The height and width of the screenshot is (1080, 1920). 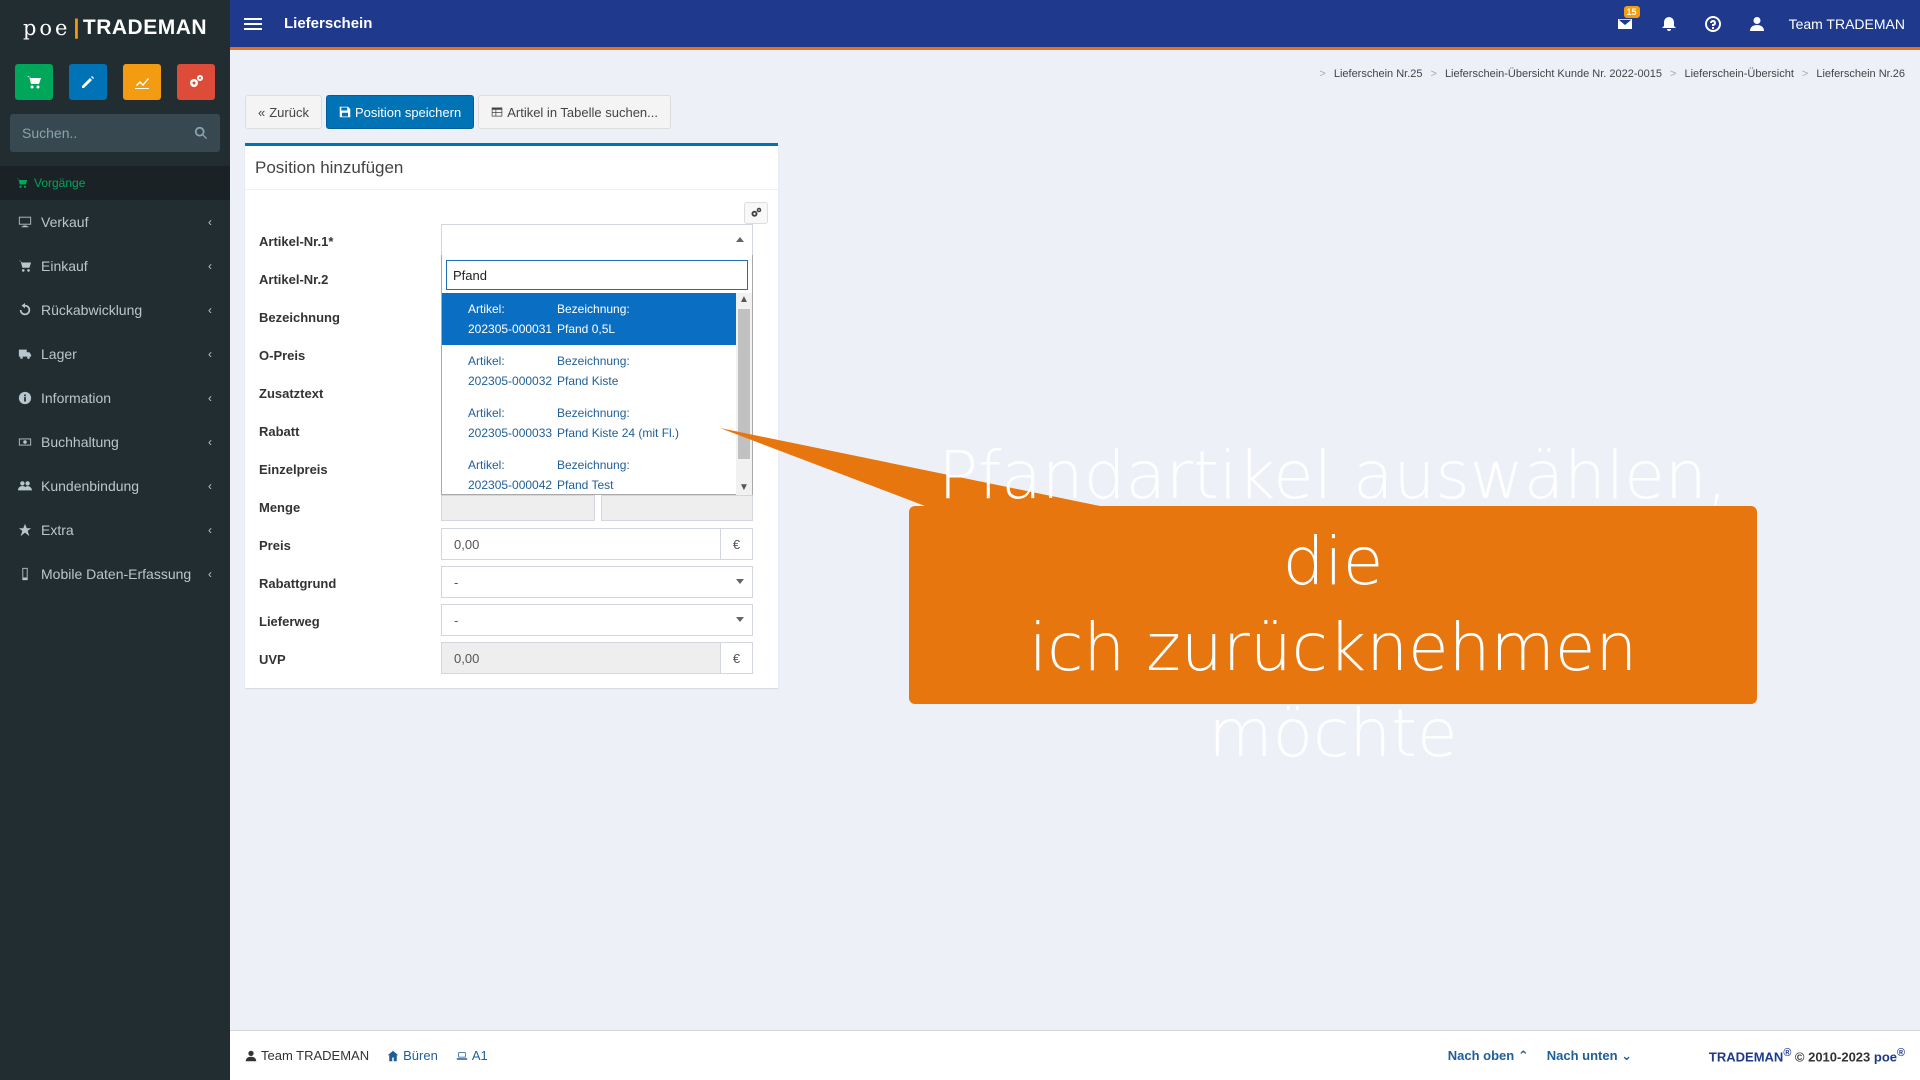 What do you see at coordinates (115, 266) in the screenshot?
I see `sidebar-item-einkauf: Einkauf ‹` at bounding box center [115, 266].